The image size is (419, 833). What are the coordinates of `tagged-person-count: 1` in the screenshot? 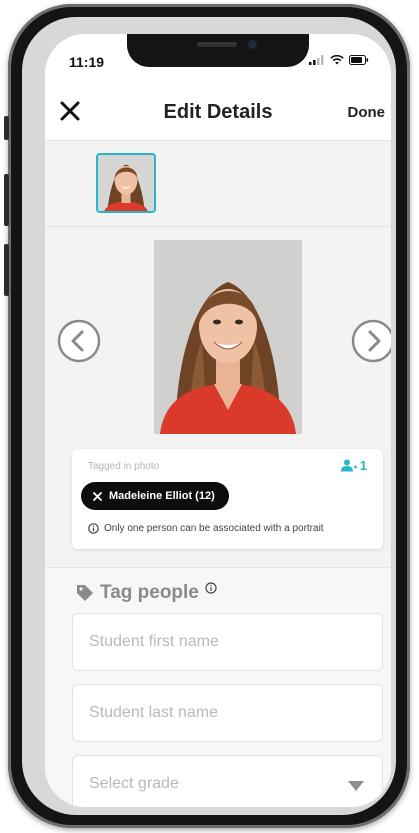 It's located at (353, 465).